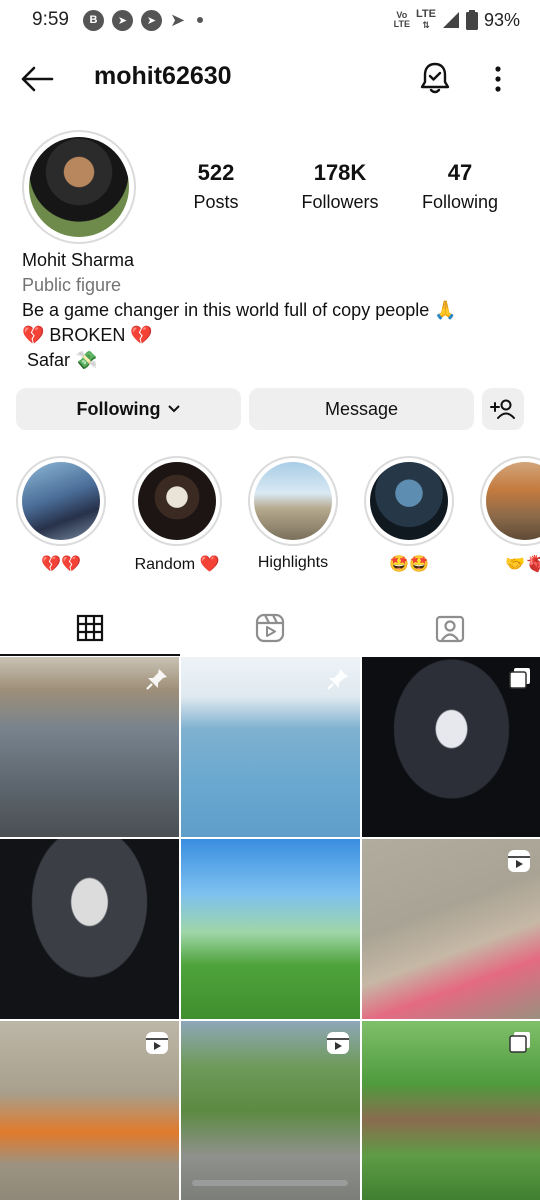  Describe the element at coordinates (90, 655) in the screenshot. I see `active-tab-indicator` at that location.